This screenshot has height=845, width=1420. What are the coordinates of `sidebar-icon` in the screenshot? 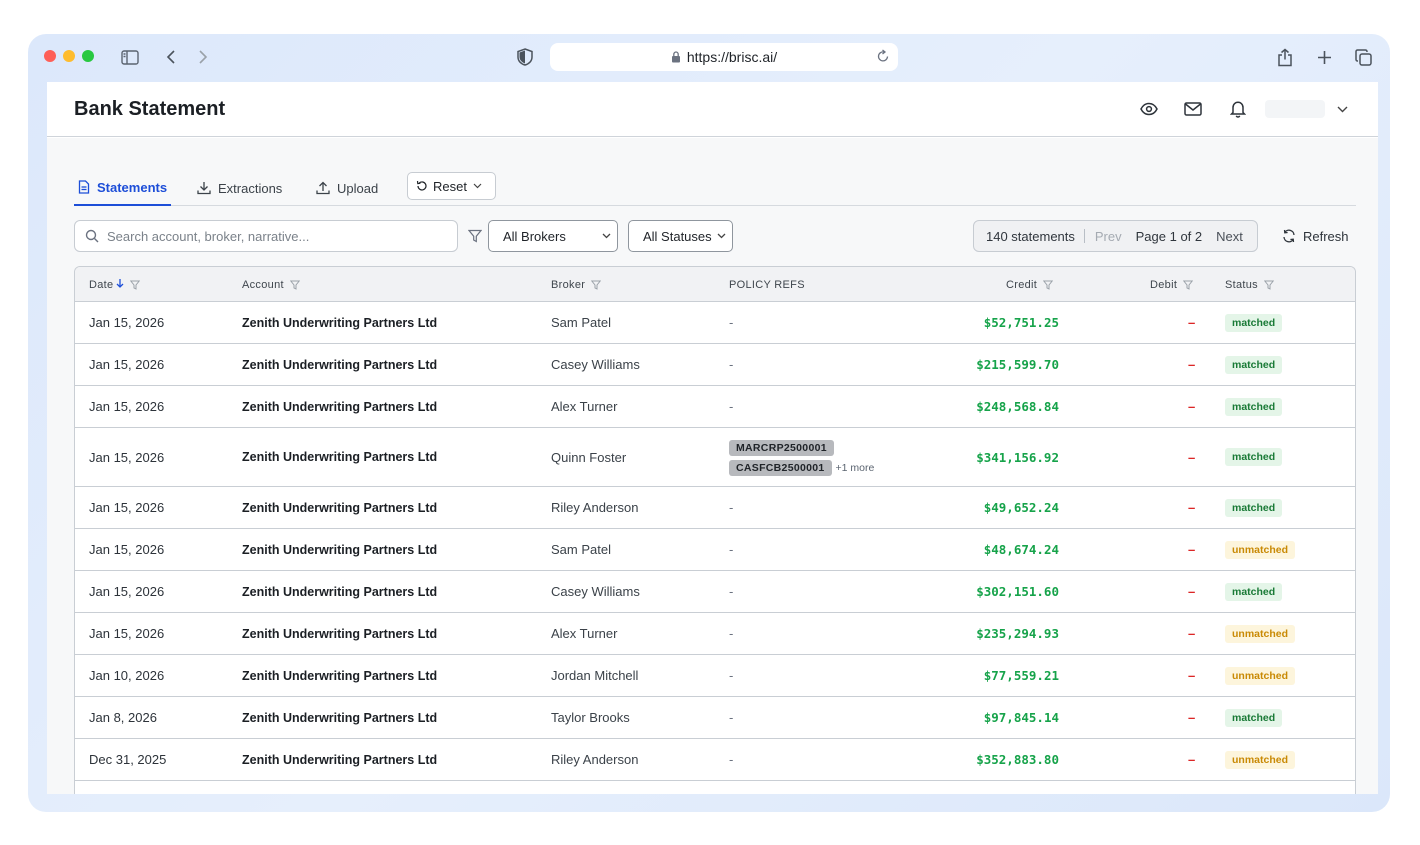 It's located at (130, 57).